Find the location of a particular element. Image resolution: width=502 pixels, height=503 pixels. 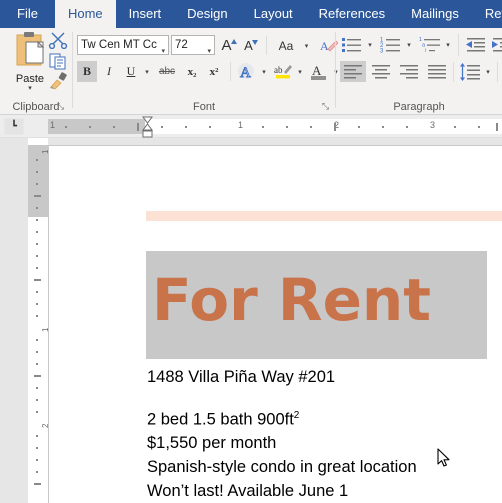

copy-icon is located at coordinates (59, 62).